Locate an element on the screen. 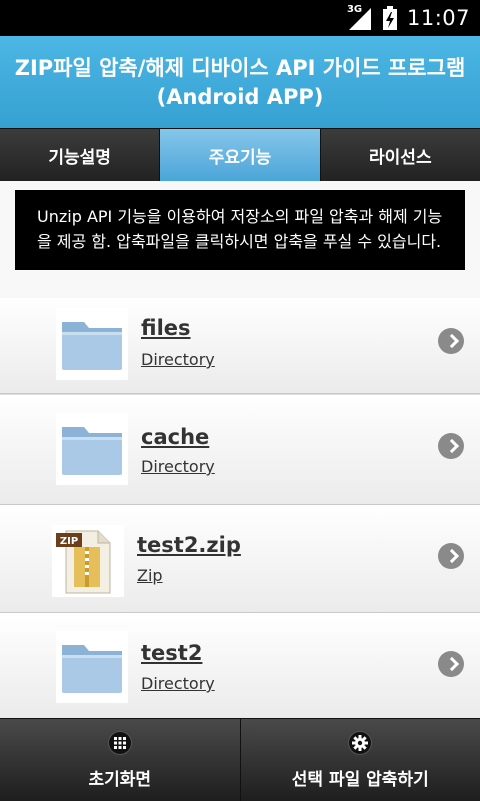 This screenshot has width=480, height=801. title-line-2: (Android APP) is located at coordinates (240, 97).